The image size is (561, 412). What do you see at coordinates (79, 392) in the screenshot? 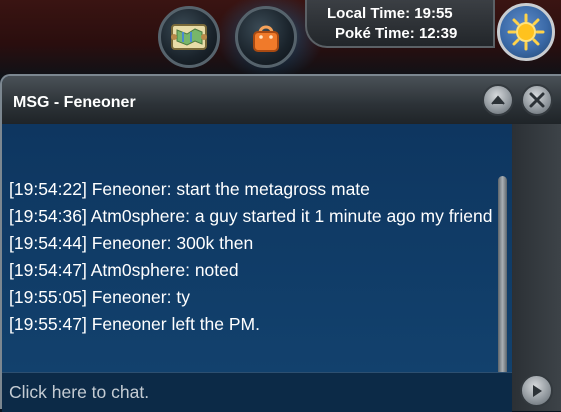
I see `chat-input-placeholder: Click here to chat.` at bounding box center [79, 392].